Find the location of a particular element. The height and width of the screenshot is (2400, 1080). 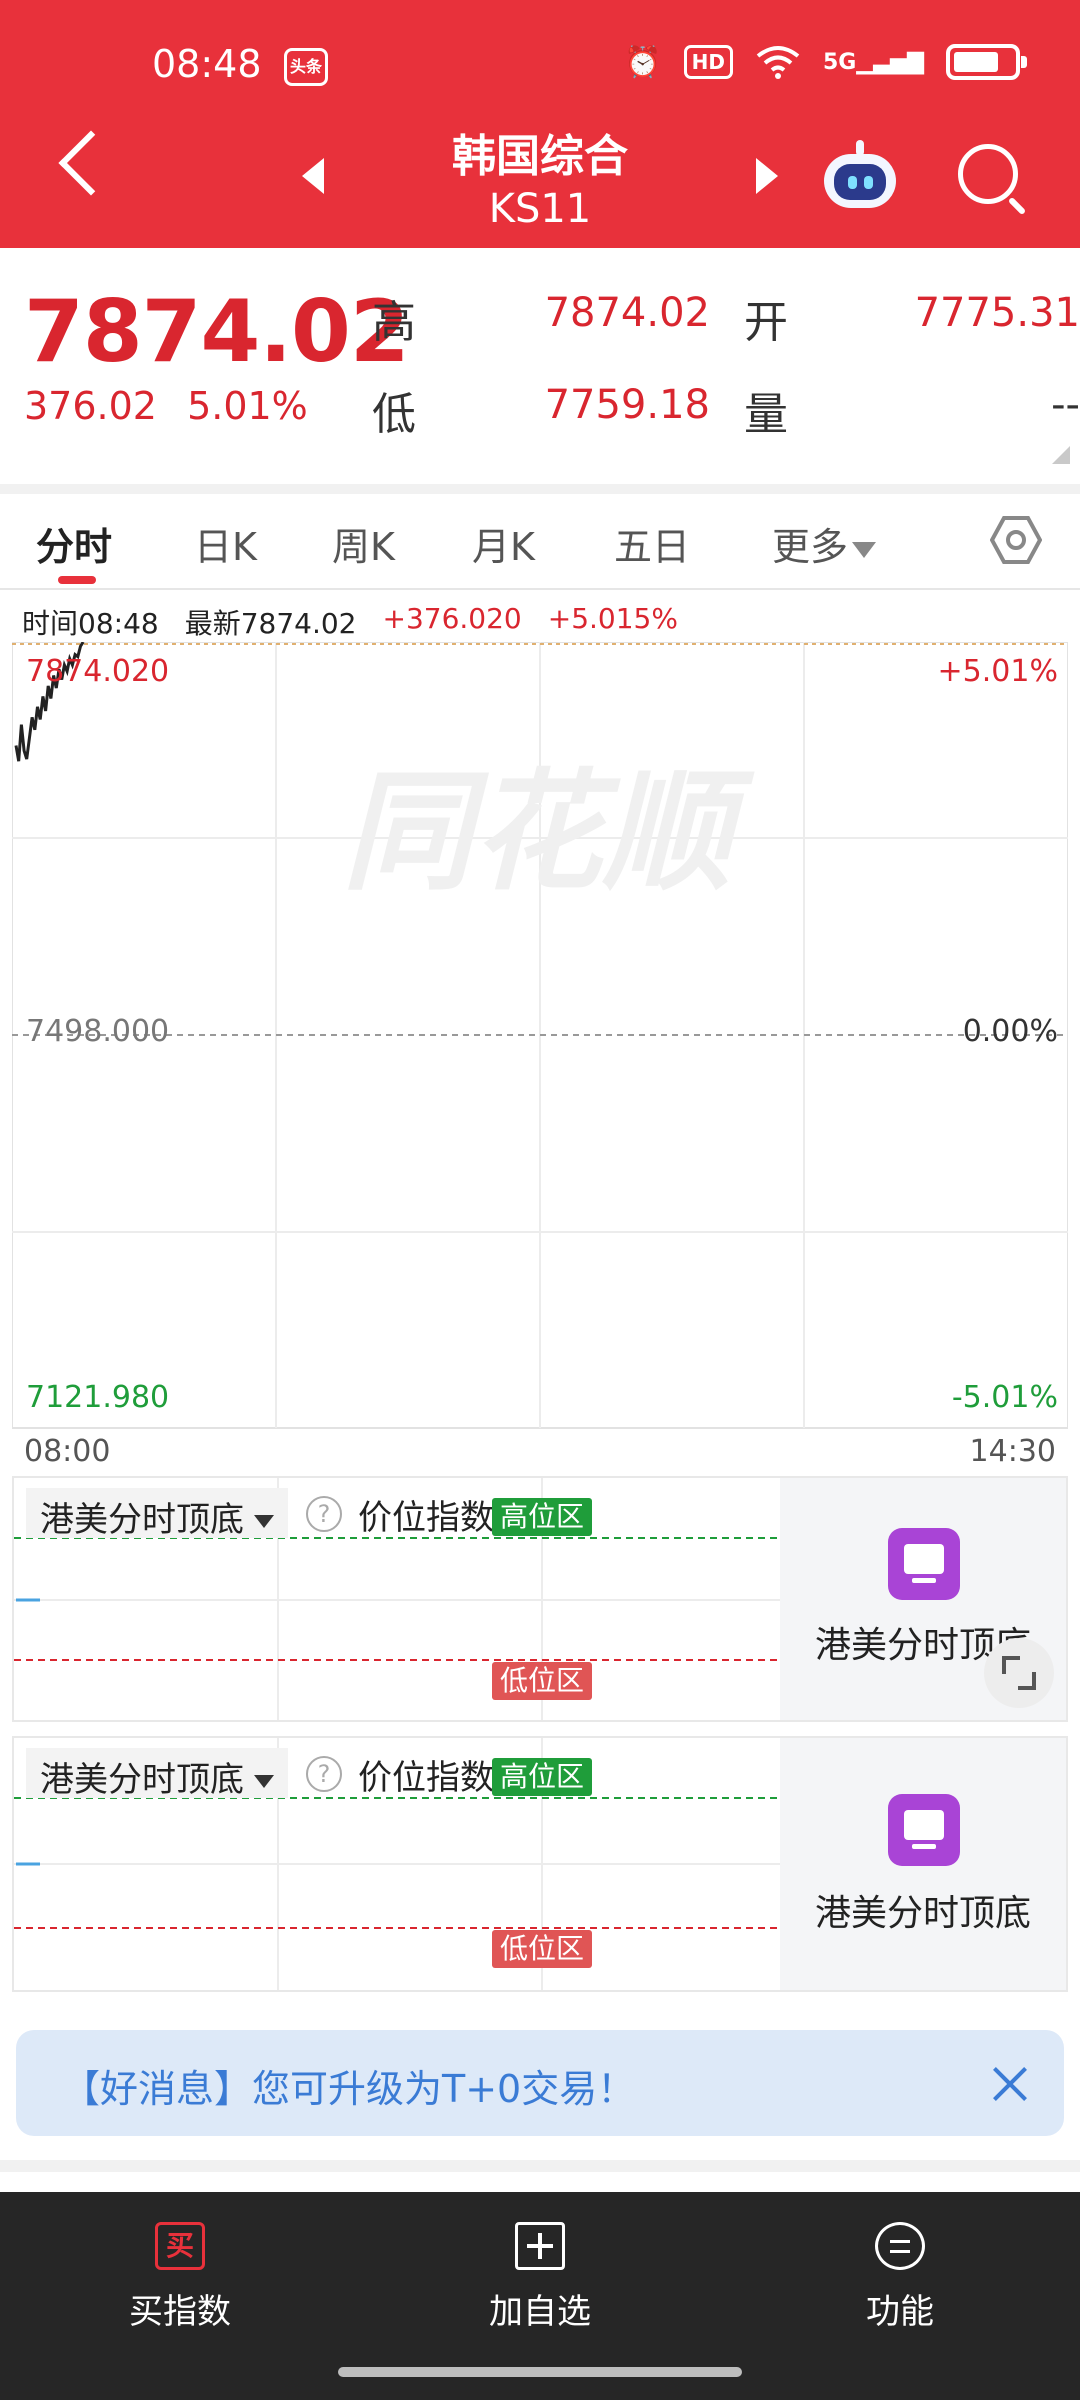

add-icon is located at coordinates (540, 2246).